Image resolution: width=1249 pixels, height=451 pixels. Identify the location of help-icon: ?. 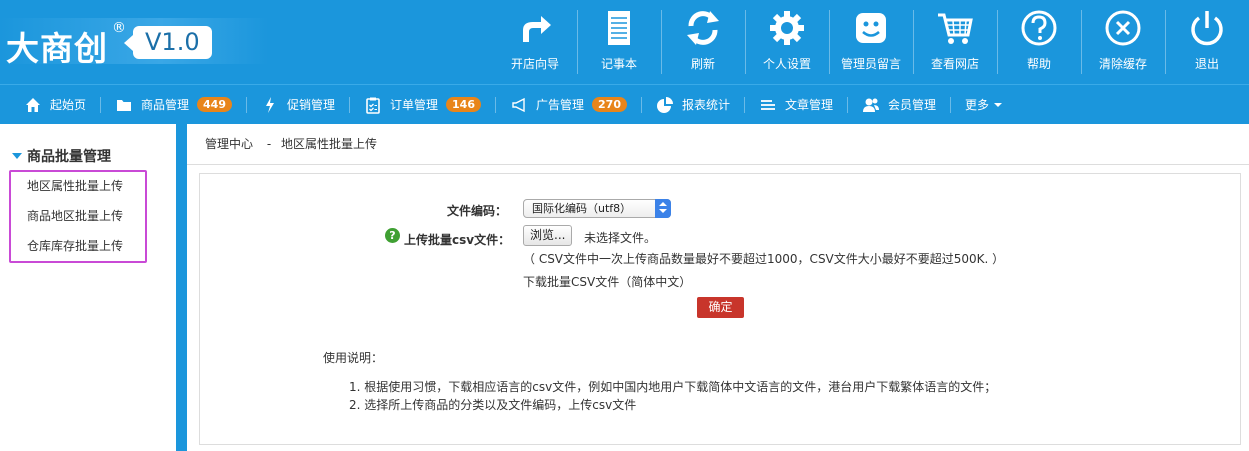
(392, 235).